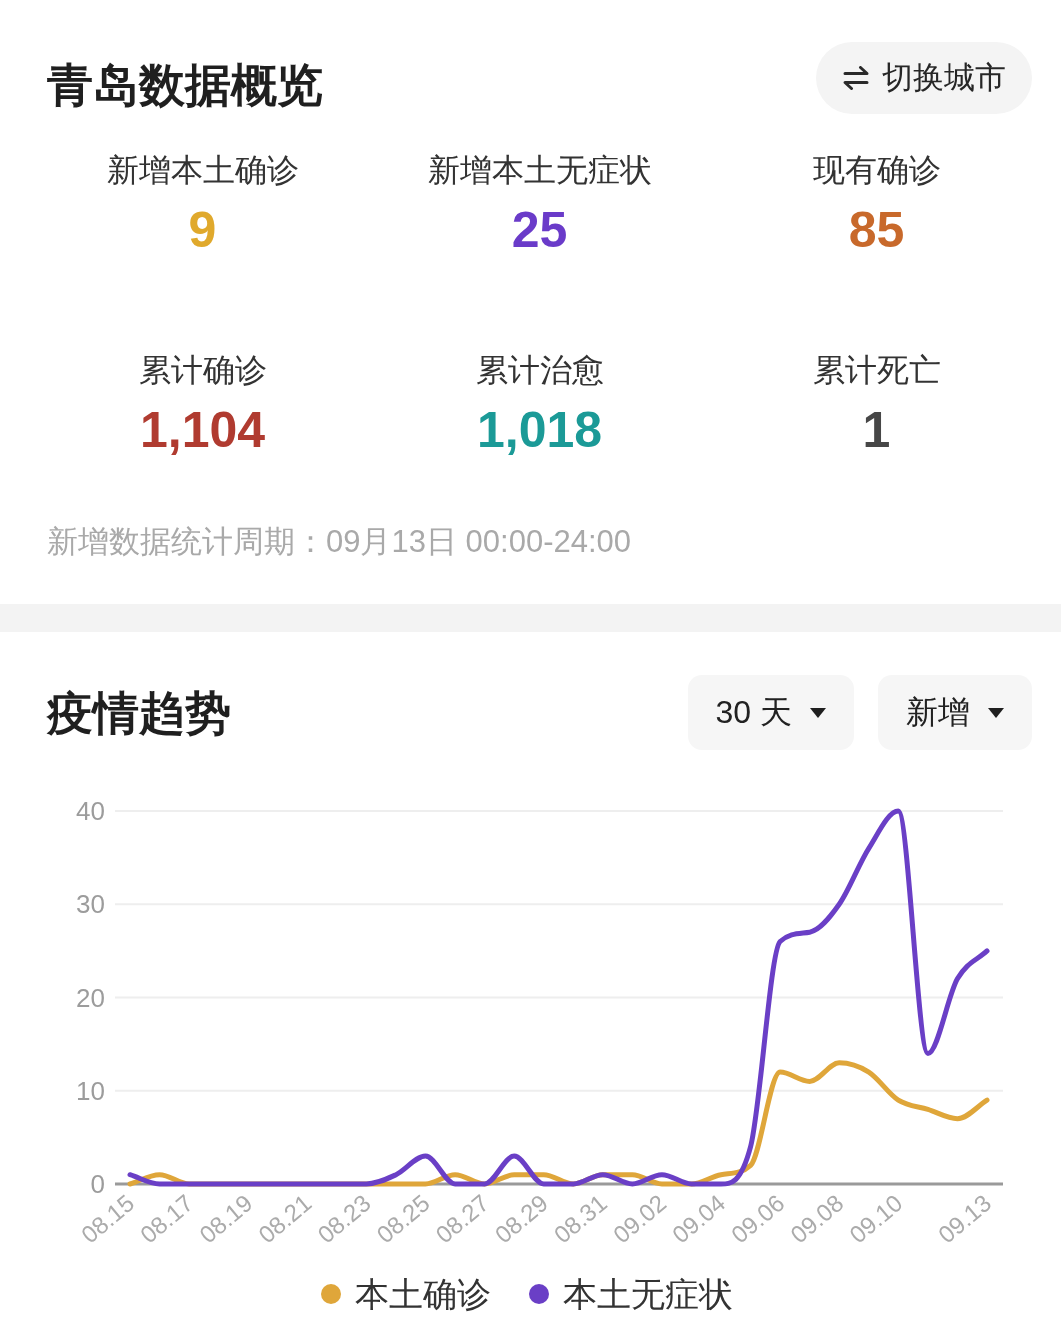 This screenshot has width=1061, height=1322. Describe the element at coordinates (876, 170) in the screenshot. I see `stat-label: 现有确诊` at that location.